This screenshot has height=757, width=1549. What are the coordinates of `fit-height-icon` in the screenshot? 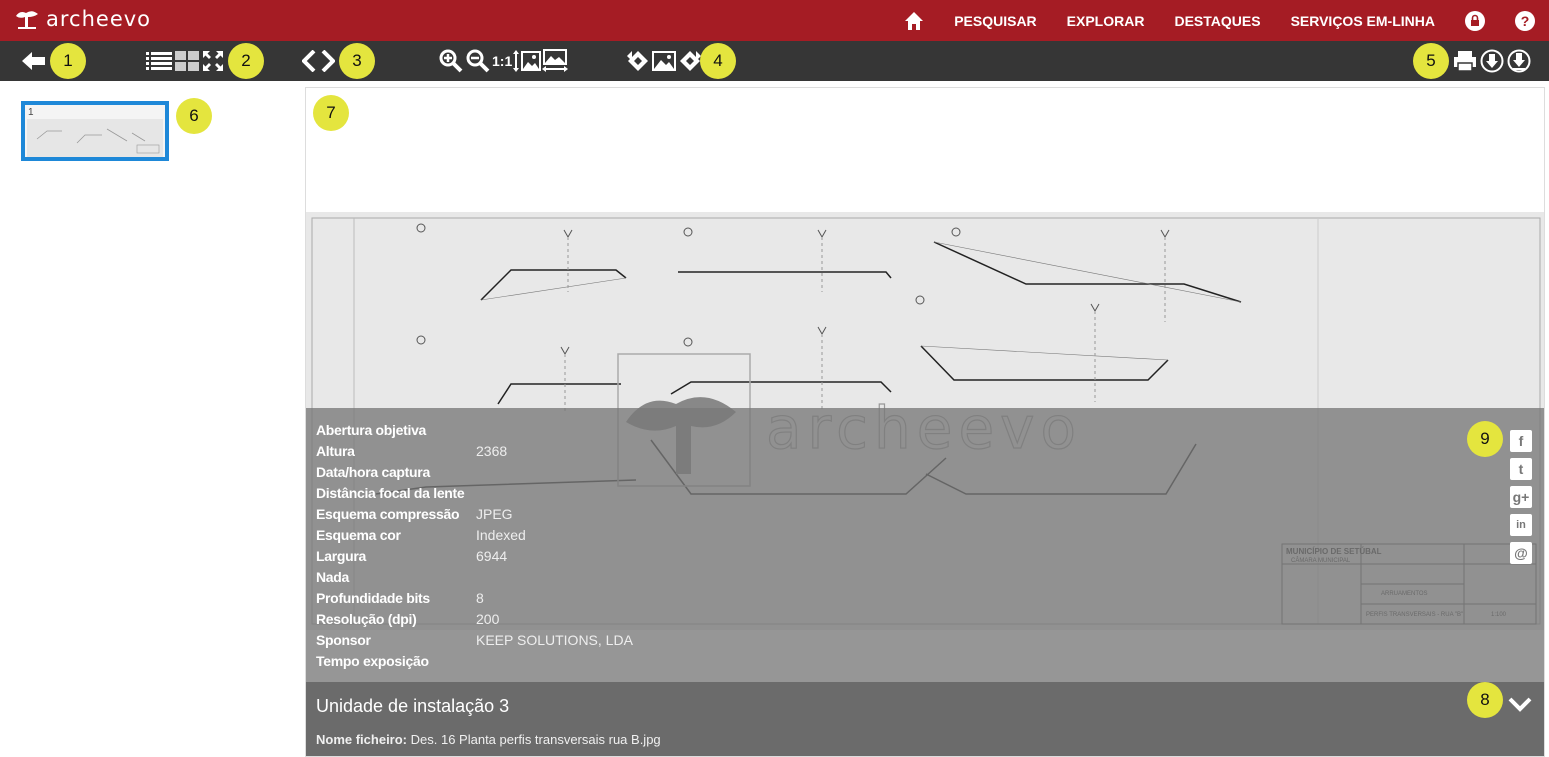 It's located at (527, 61).